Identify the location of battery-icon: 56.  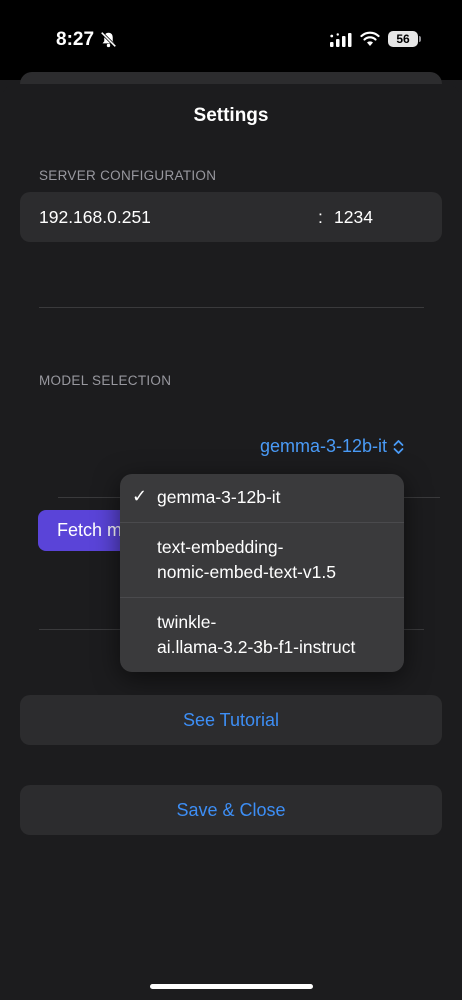
(403, 39).